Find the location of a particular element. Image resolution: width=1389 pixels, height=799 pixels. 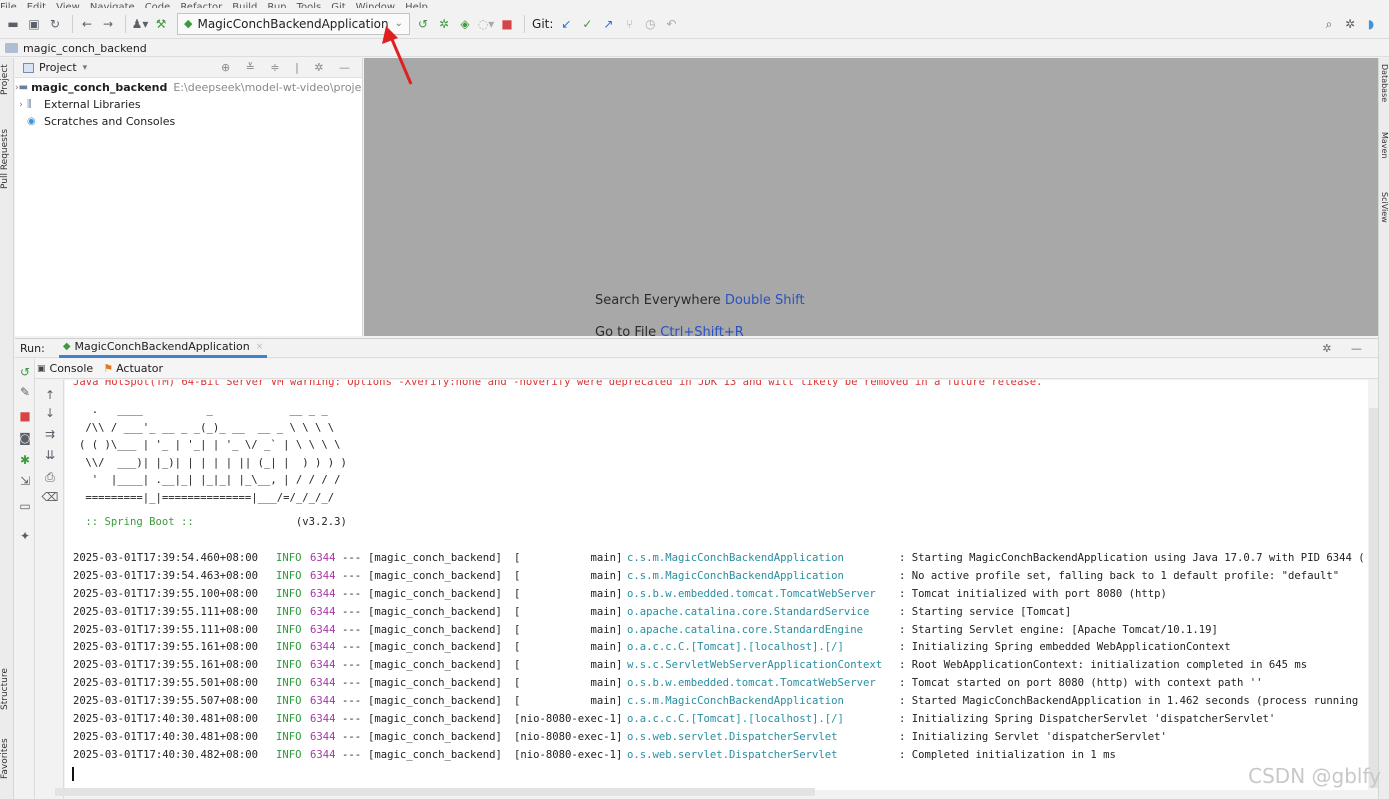

project-tool-tab: Project is located at coordinates (7, 80).